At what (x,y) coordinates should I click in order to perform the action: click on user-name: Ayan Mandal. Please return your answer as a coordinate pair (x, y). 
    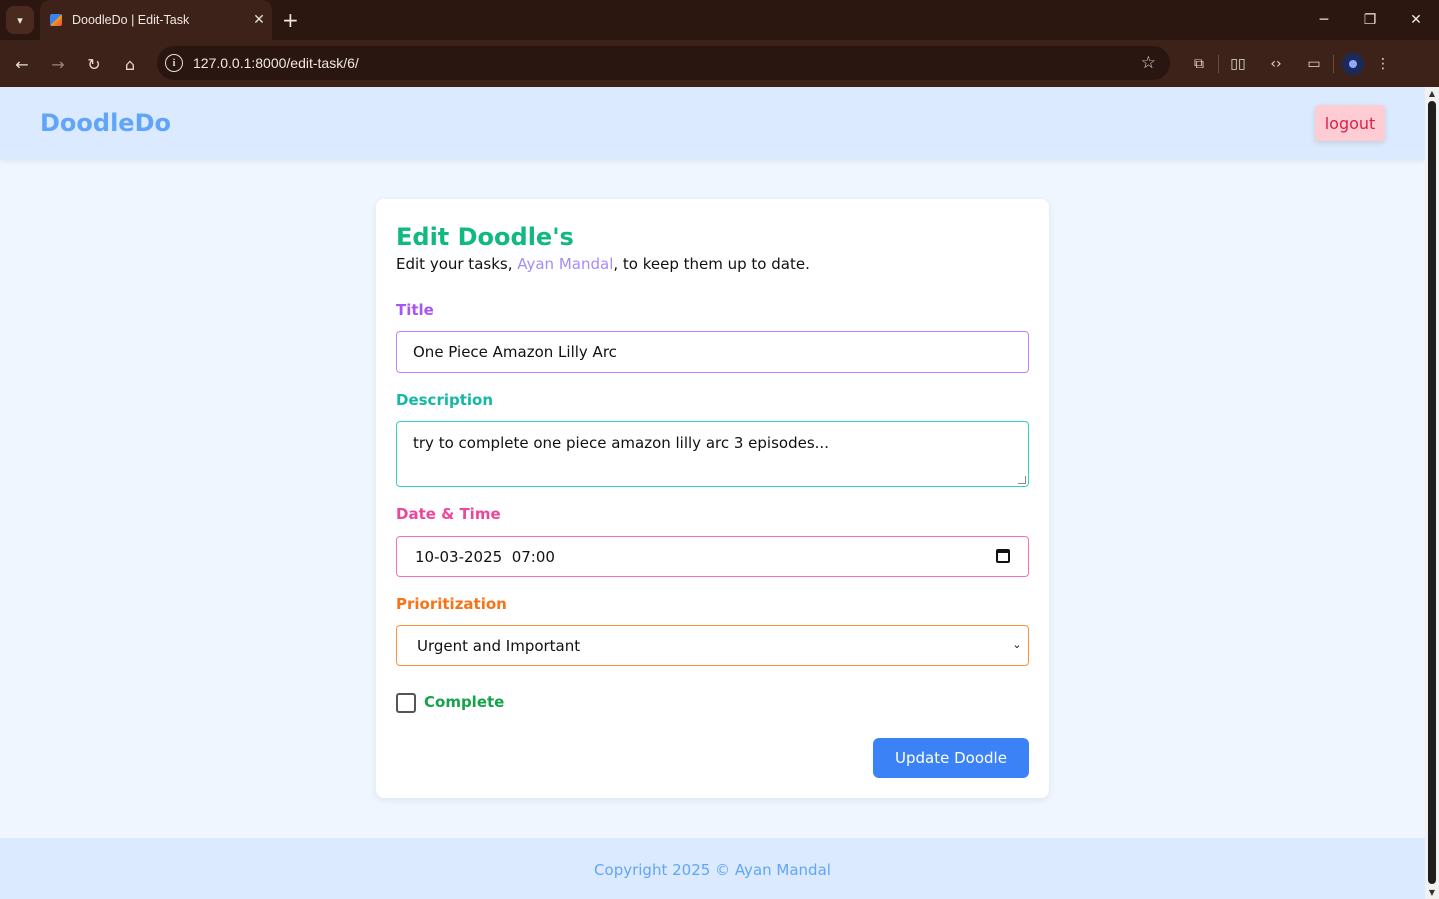
    Looking at the image, I should click on (565, 264).